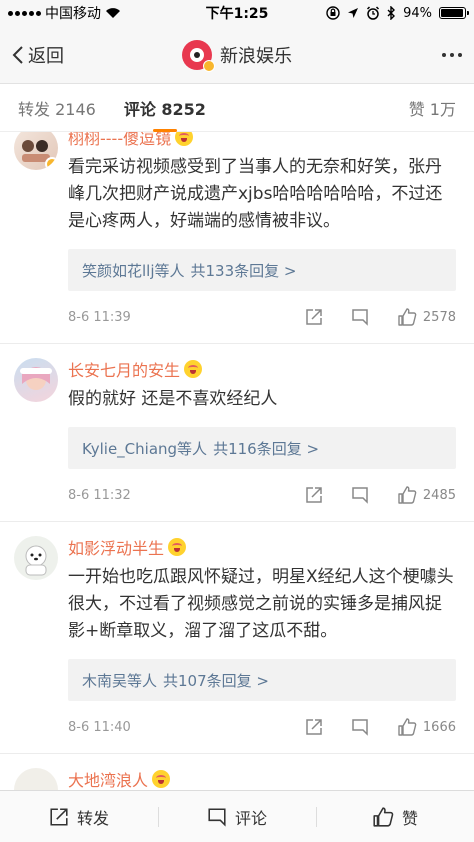  I want to click on carrier-label: 中国移动, so click(73, 14).